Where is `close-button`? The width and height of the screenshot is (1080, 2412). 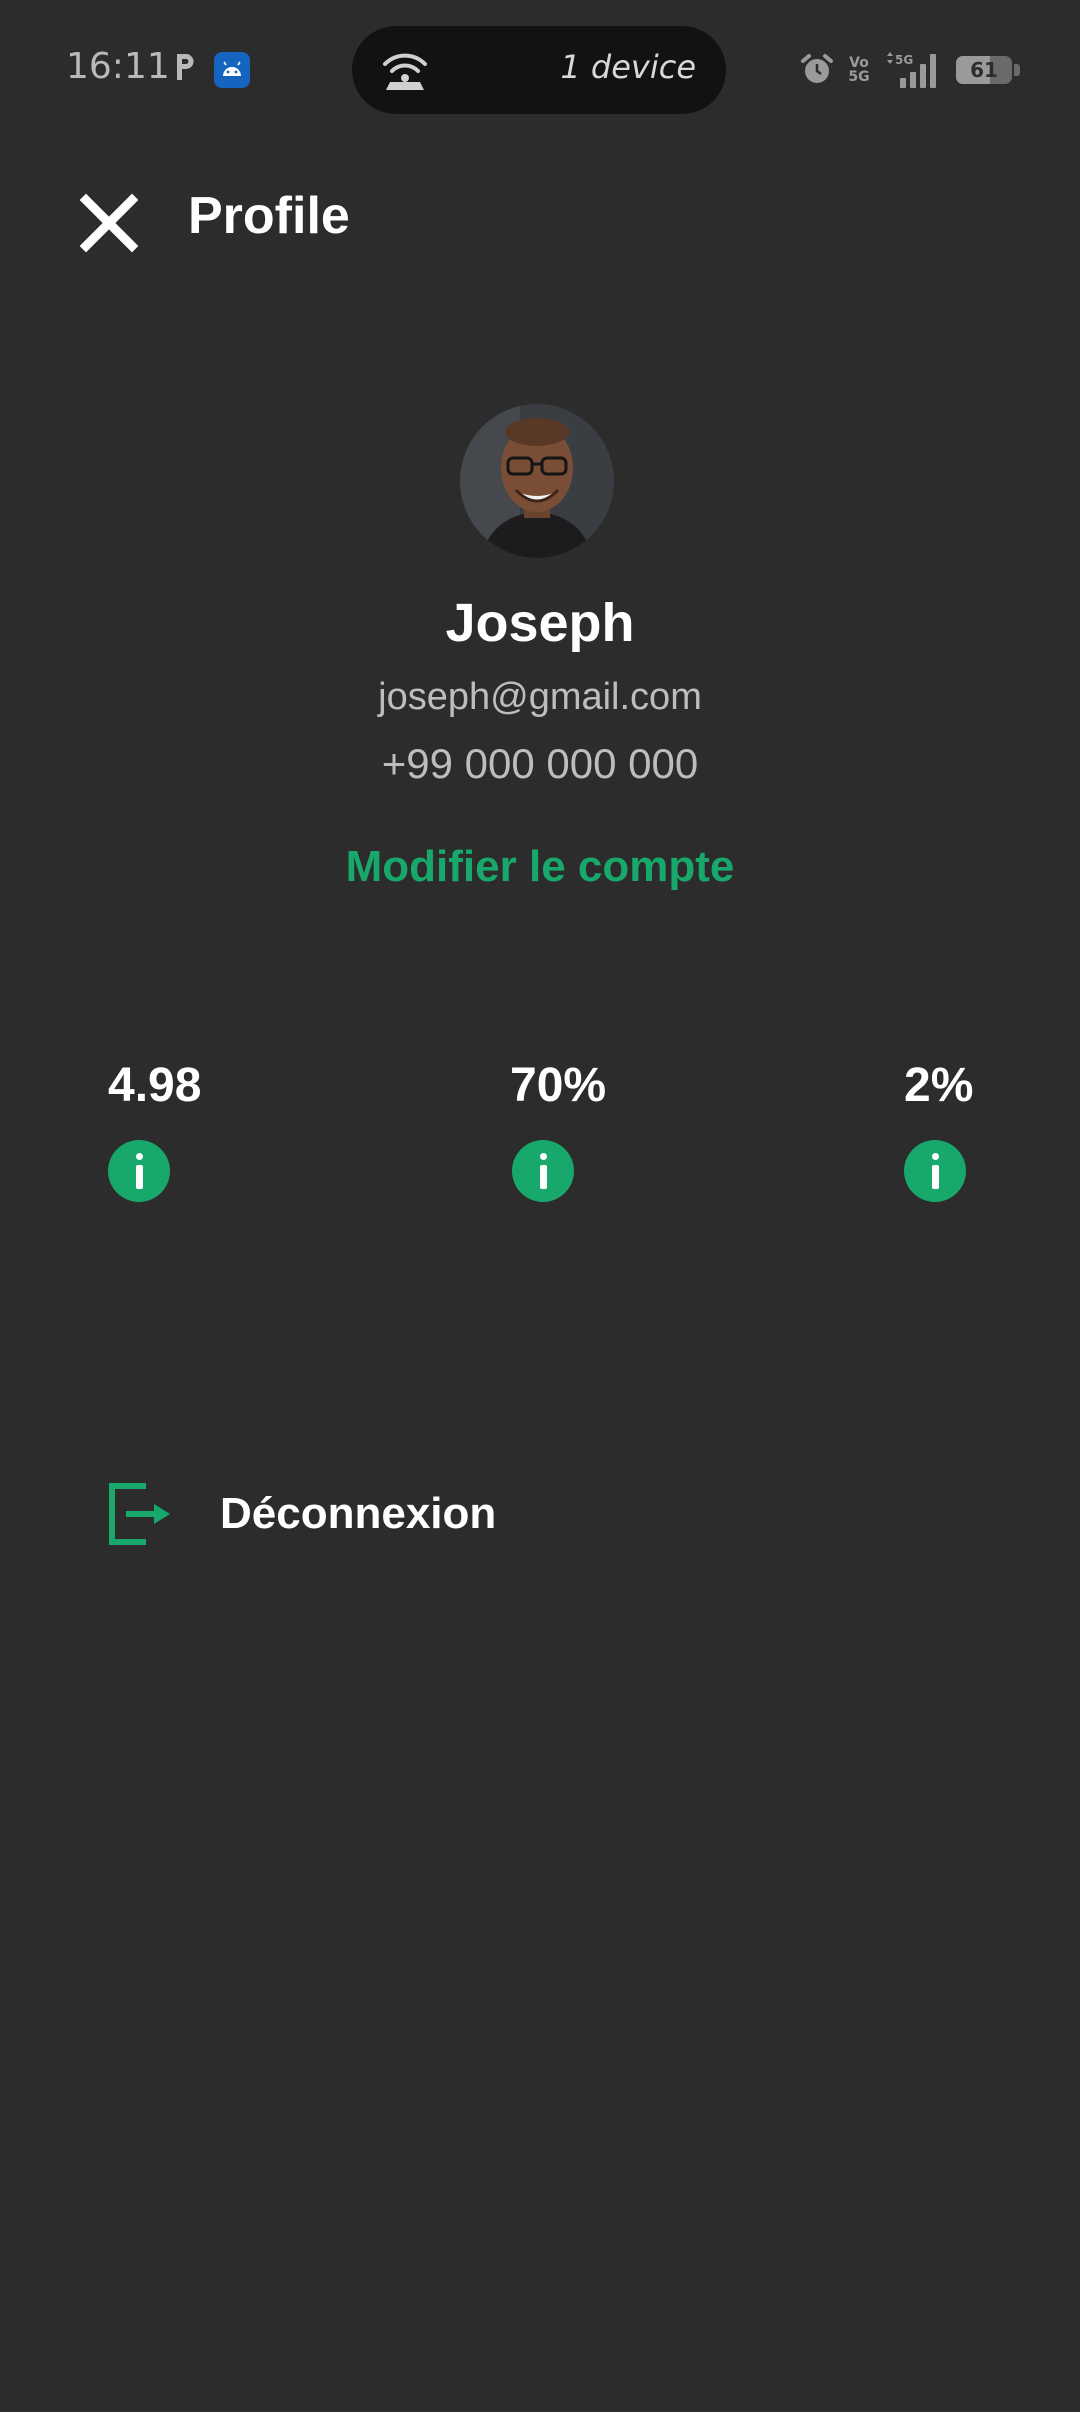
close-button is located at coordinates (109, 223).